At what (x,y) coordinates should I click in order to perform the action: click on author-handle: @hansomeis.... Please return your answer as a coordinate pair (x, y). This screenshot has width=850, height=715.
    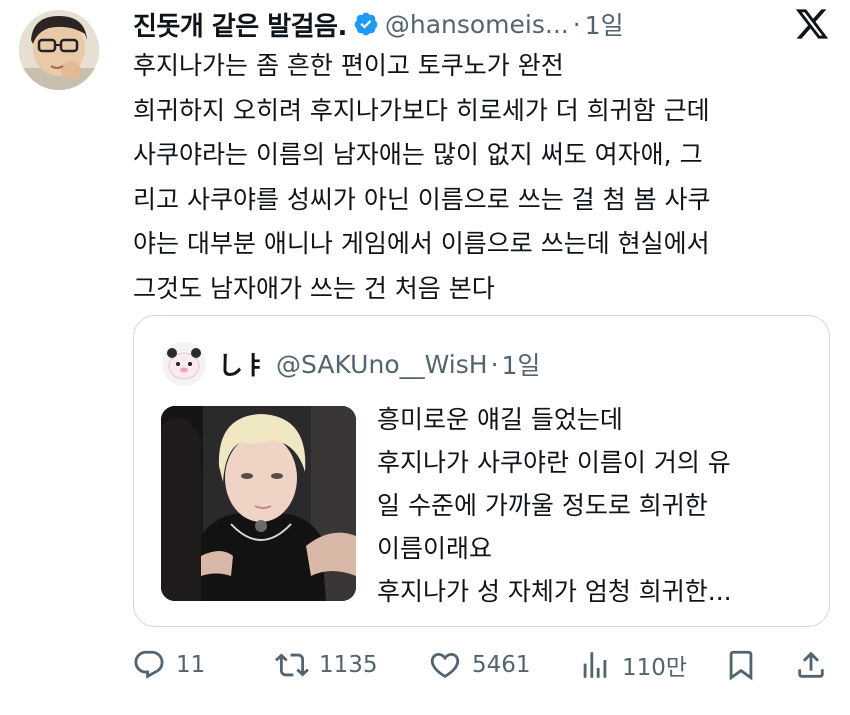
    Looking at the image, I should click on (477, 24).